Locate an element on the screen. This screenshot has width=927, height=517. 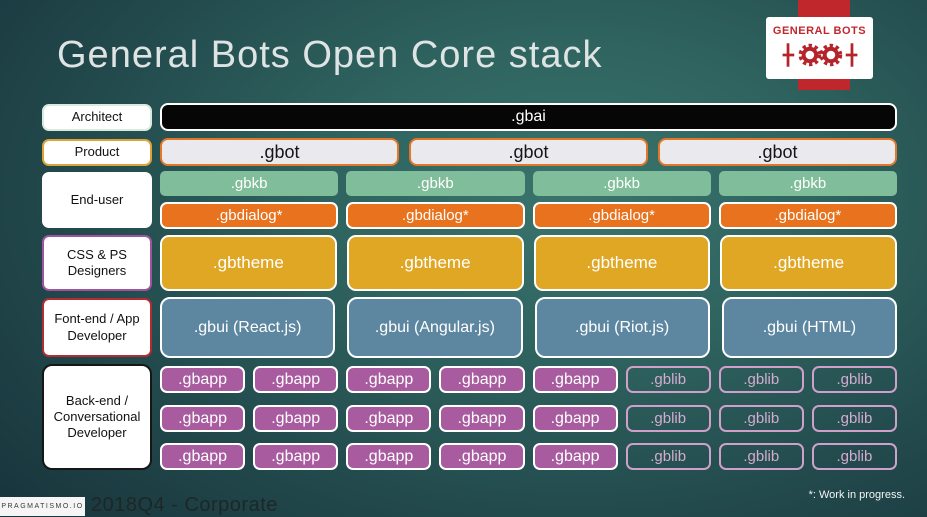
edition-label: 2018Q4 - Corporate is located at coordinates (184, 505).